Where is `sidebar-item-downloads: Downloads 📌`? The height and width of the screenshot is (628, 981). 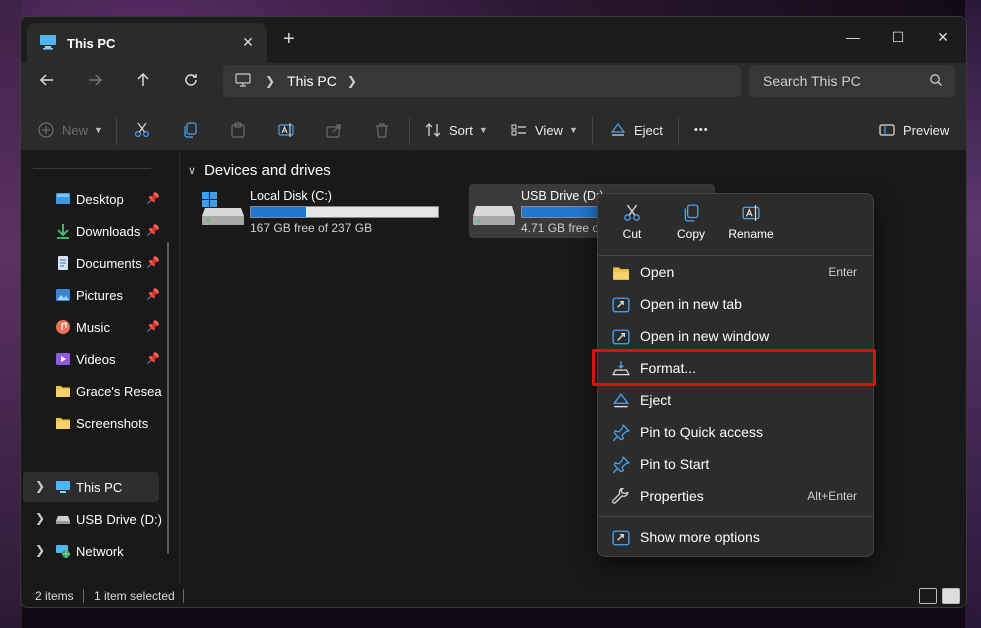 sidebar-item-downloads: Downloads 📌 is located at coordinates (91, 231).